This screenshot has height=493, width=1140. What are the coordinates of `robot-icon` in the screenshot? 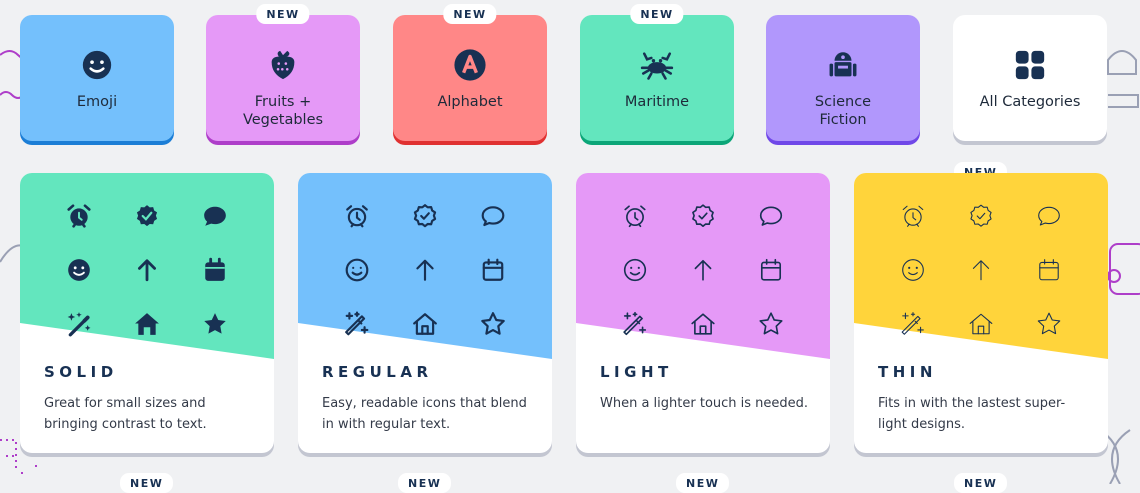 It's located at (843, 65).